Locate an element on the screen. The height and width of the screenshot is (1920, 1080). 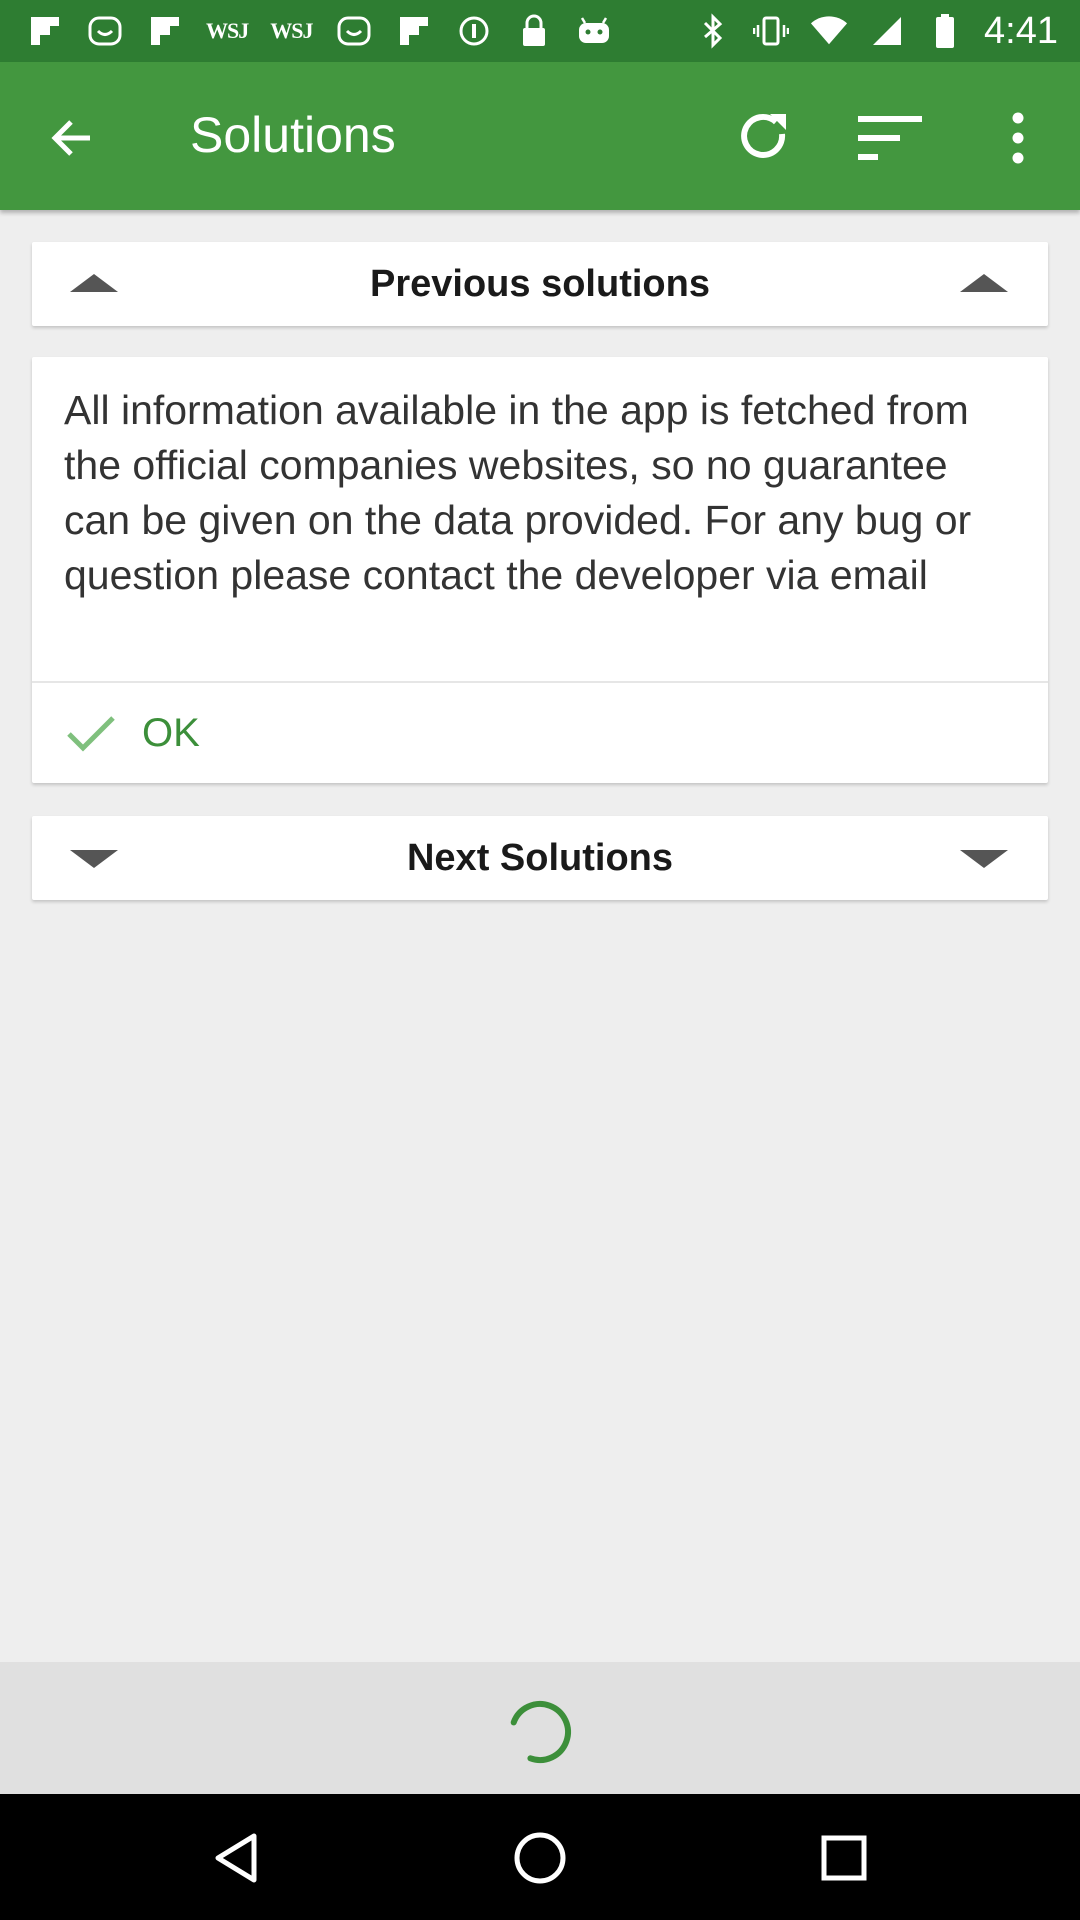
loading-footer is located at coordinates (540, 1728).